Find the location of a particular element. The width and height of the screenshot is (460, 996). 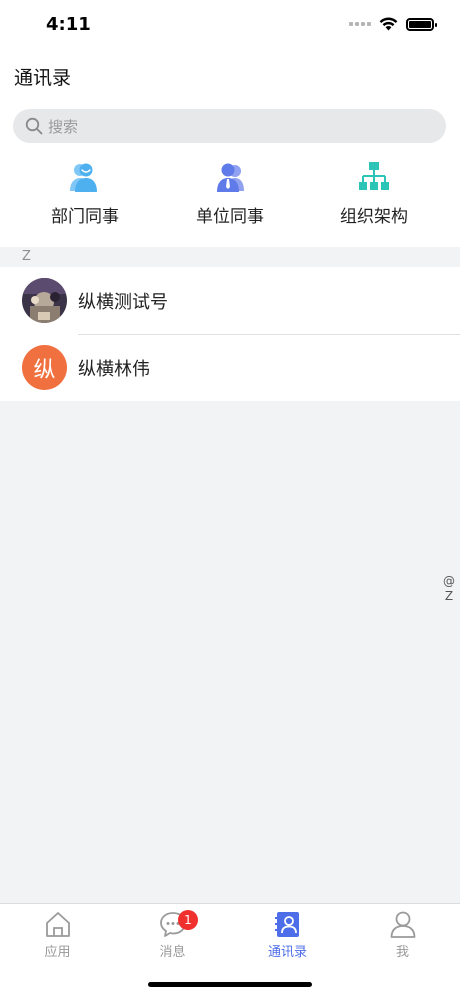

alphabet-index: @ Z is located at coordinates (449, 589).